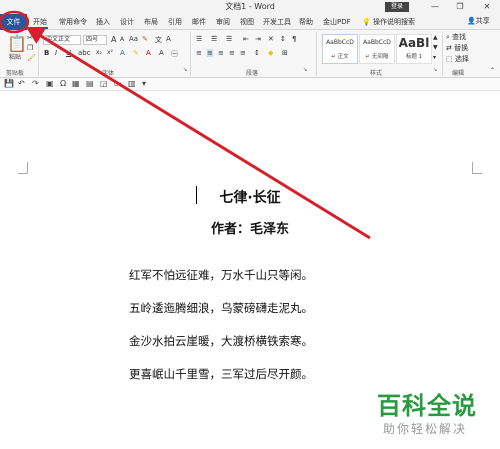 The height and width of the screenshot is (449, 500). I want to click on group-separator, so click(316, 54).